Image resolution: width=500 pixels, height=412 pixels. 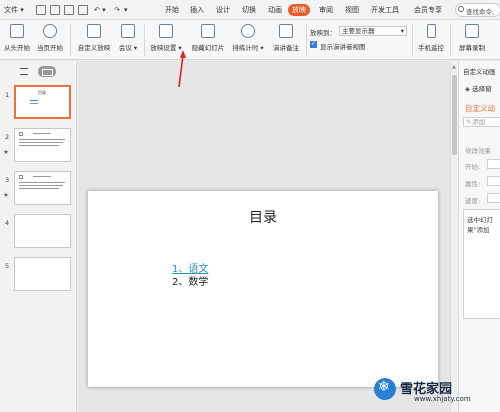 I want to click on slide-number: 2, so click(x=7, y=137).